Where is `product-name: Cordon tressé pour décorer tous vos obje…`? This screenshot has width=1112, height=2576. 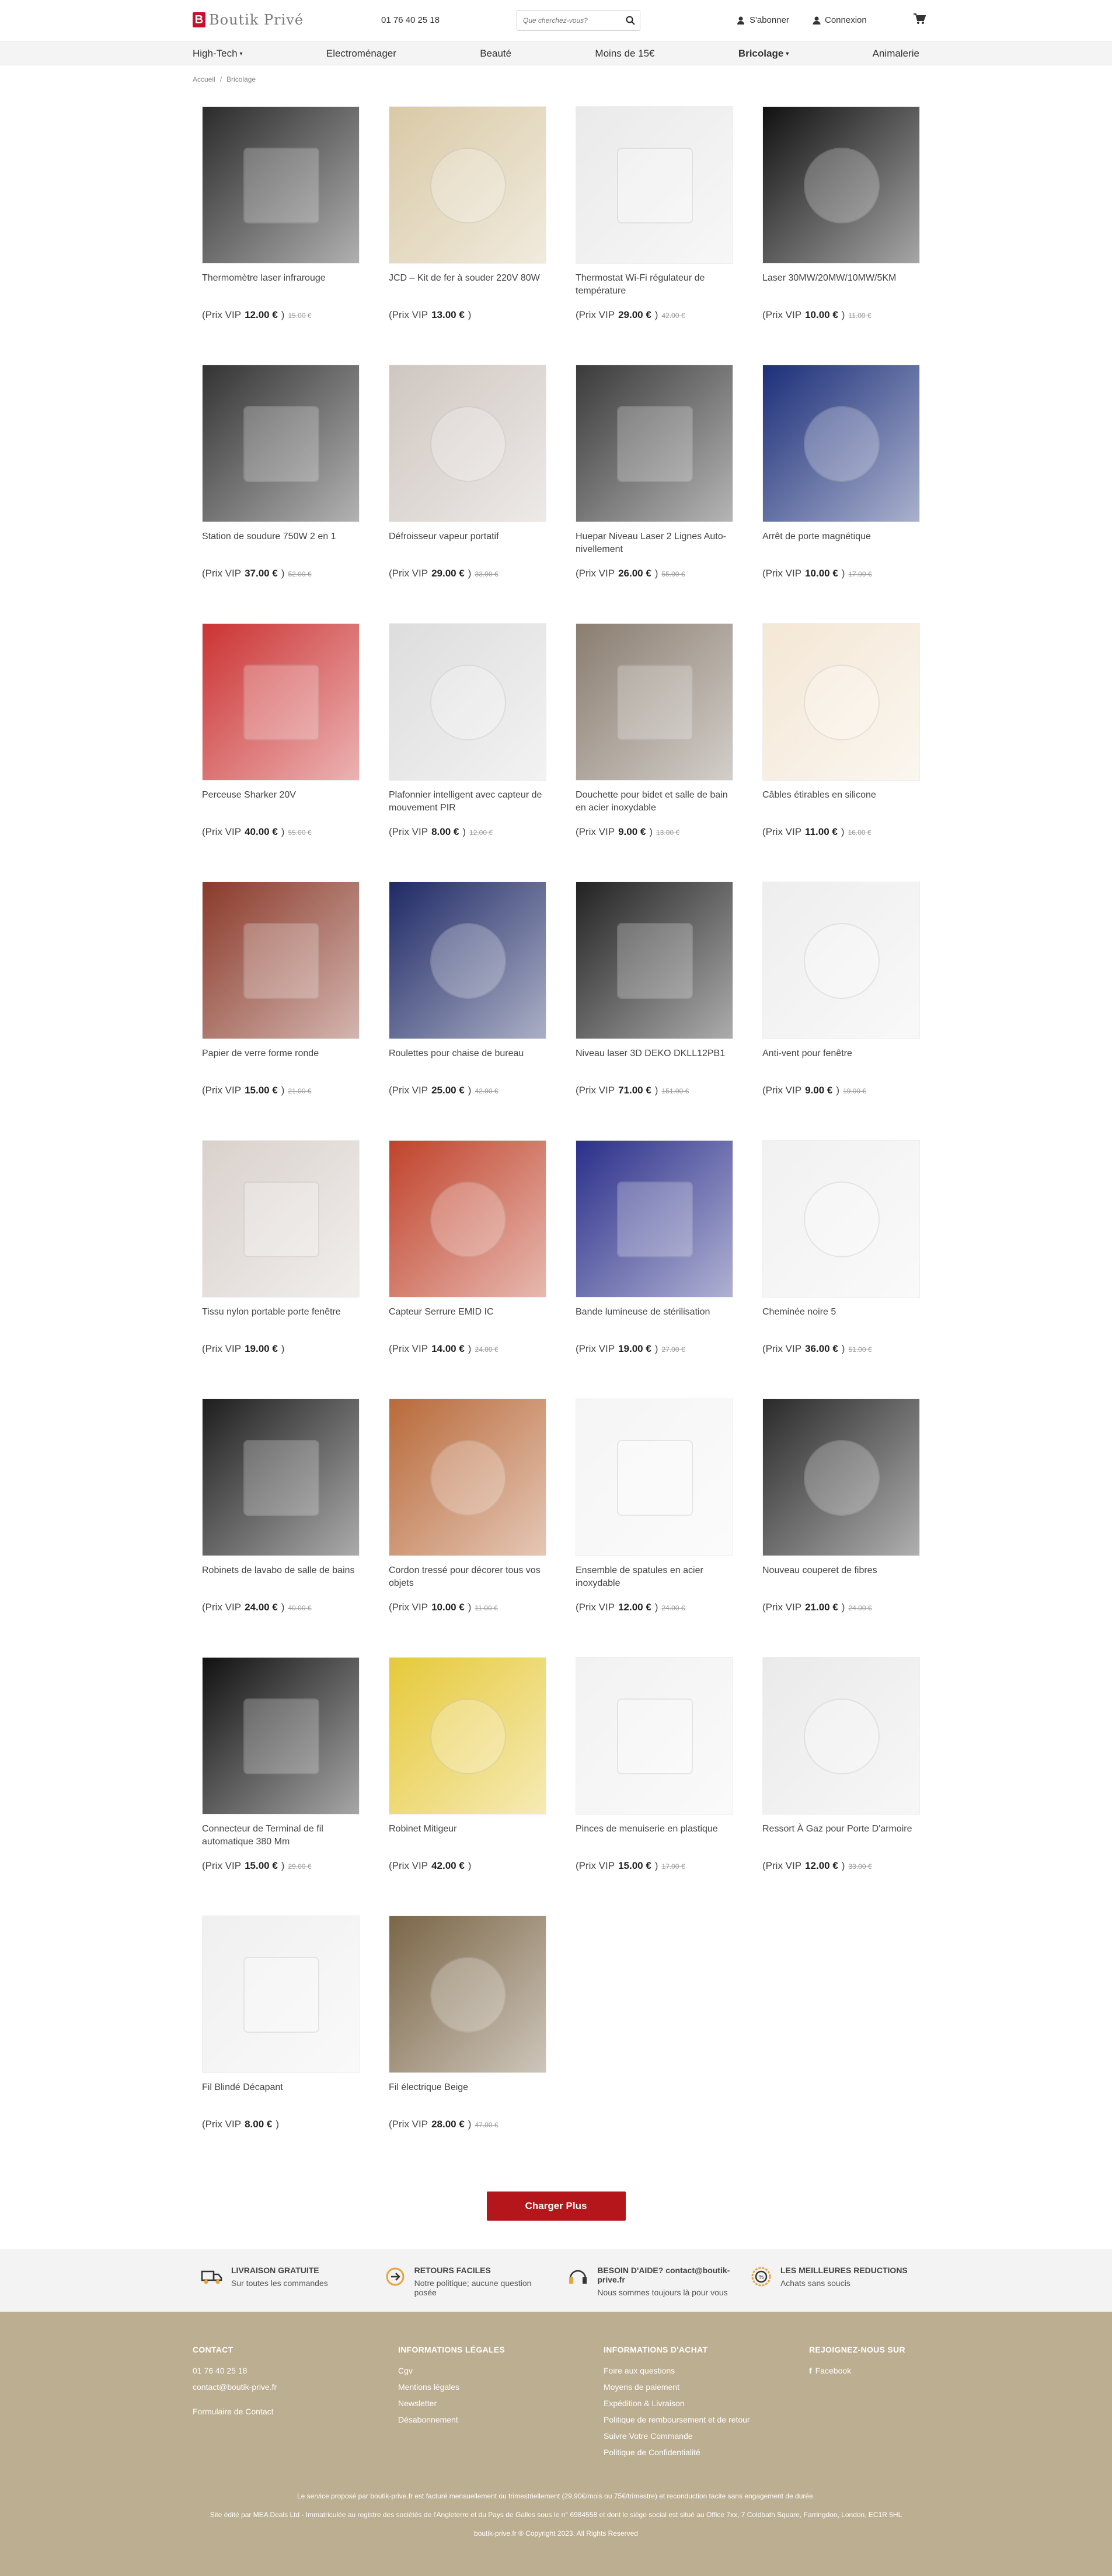
product-name: Cordon tressé pour décorer tous vos obje… is located at coordinates (467, 1578).